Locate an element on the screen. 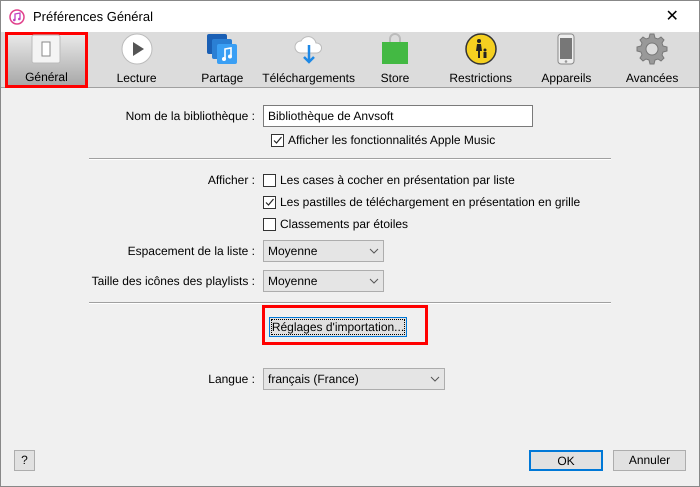 The image size is (700, 487). close-button: ✕ is located at coordinates (672, 16).